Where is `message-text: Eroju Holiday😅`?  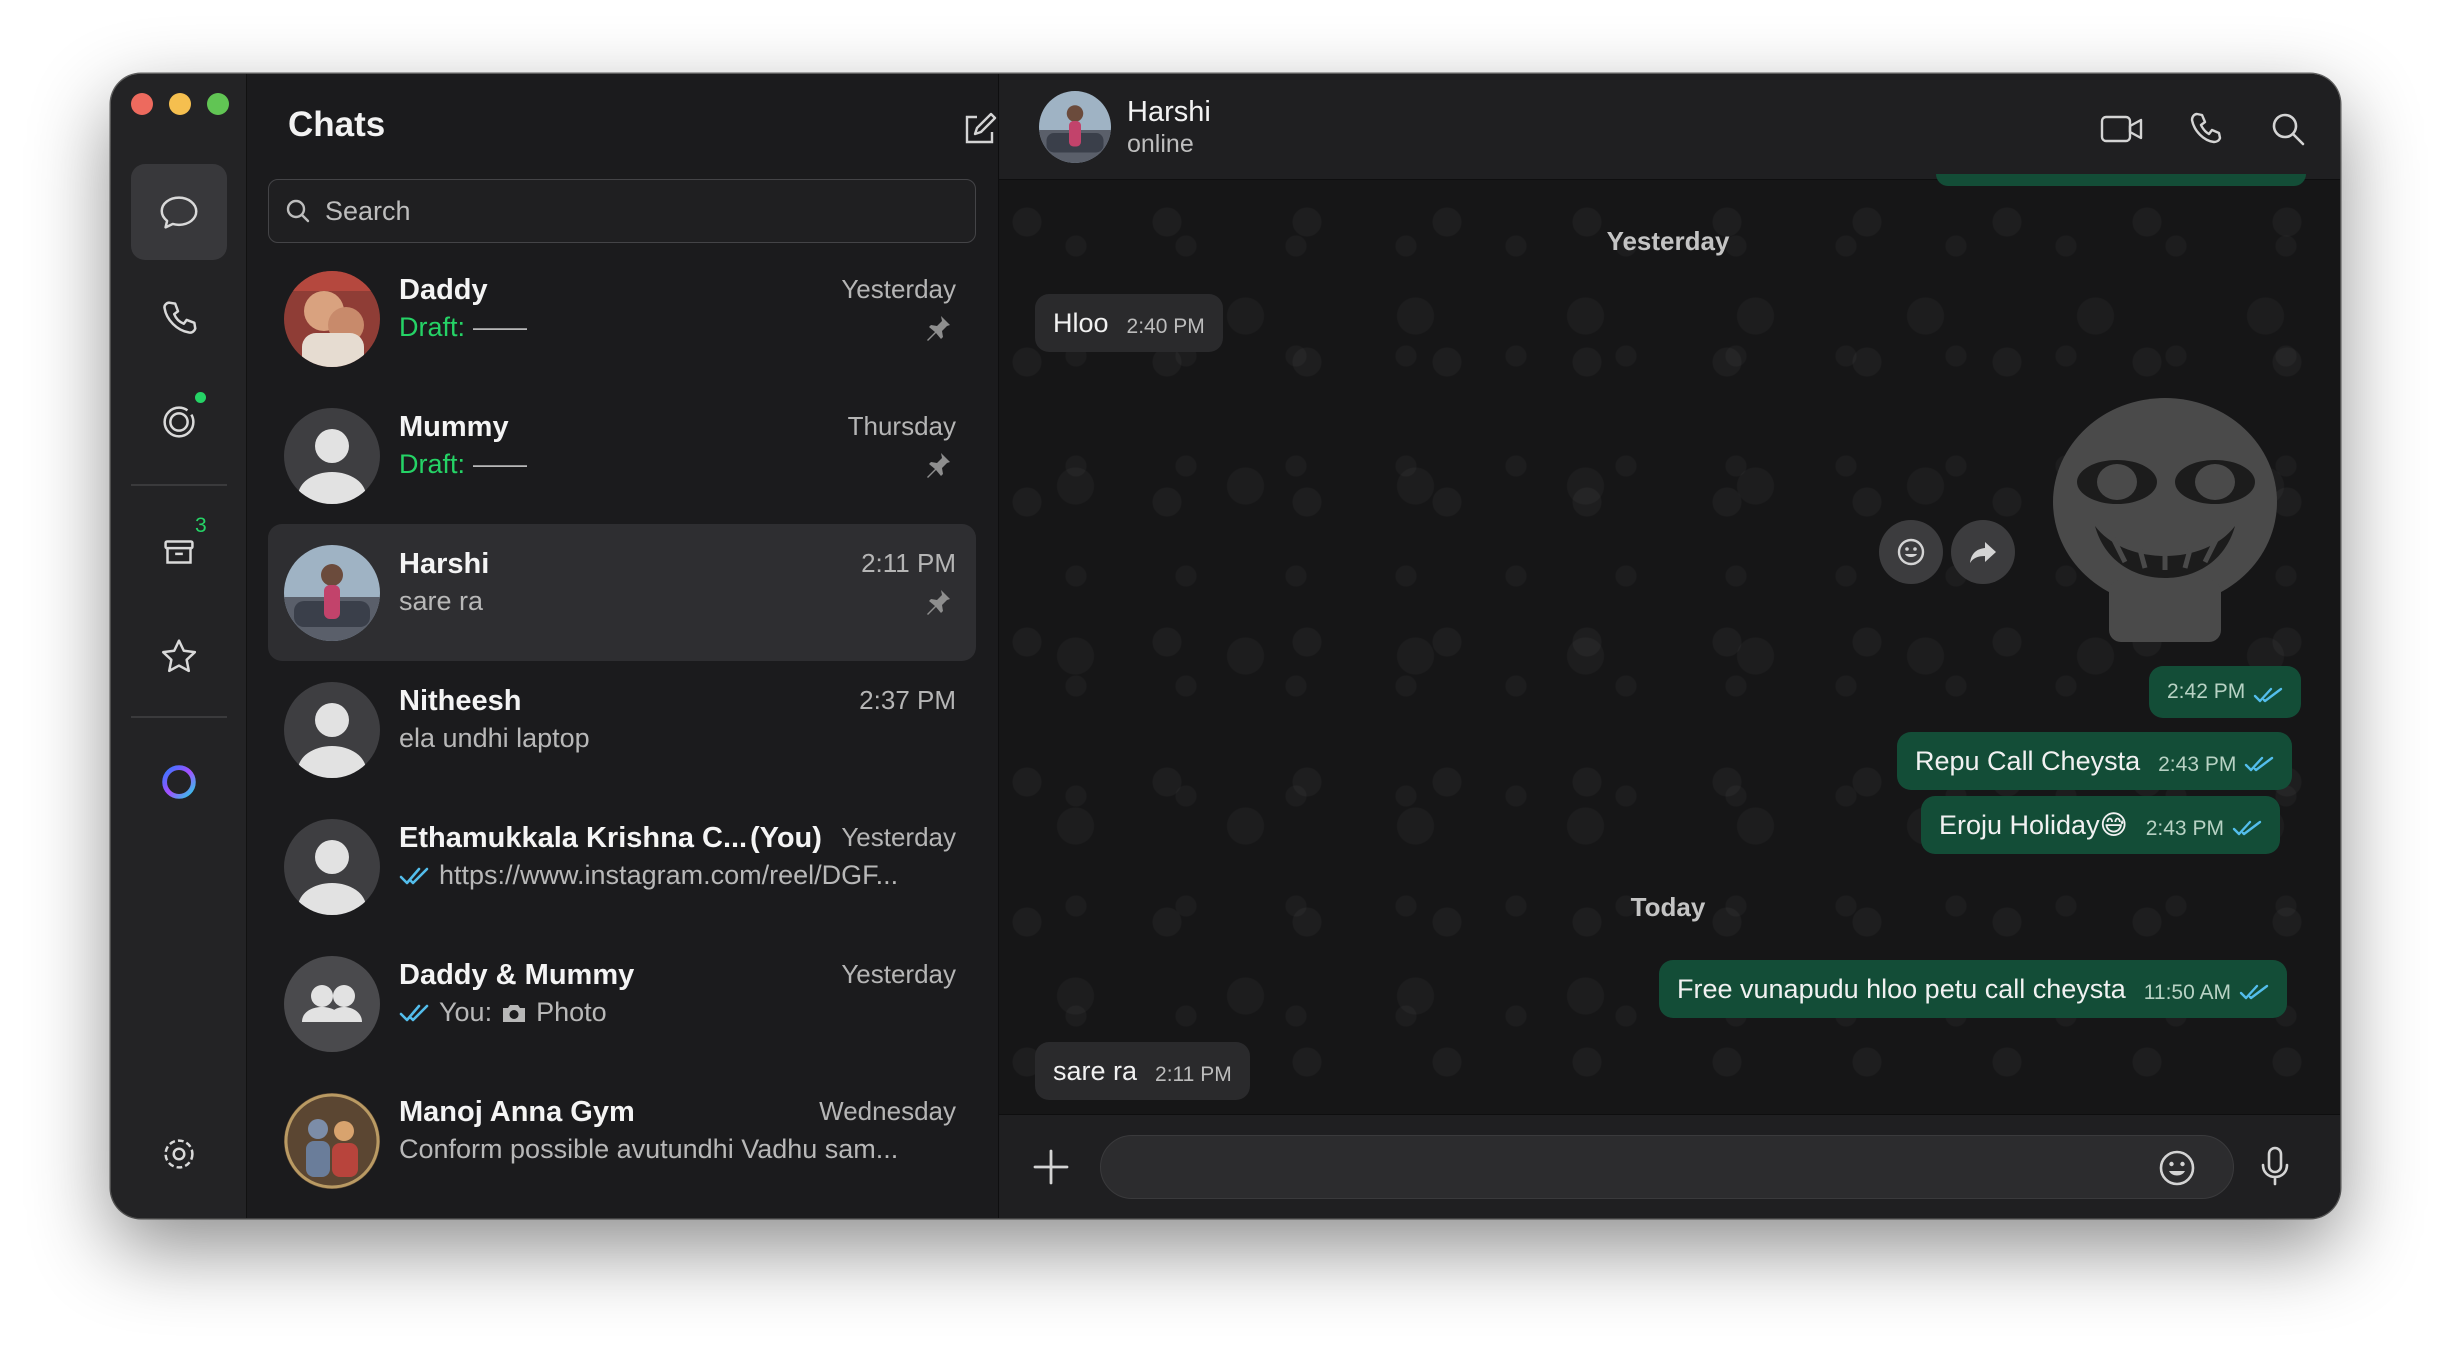
message-text: Eroju Holiday😅 is located at coordinates (2033, 824).